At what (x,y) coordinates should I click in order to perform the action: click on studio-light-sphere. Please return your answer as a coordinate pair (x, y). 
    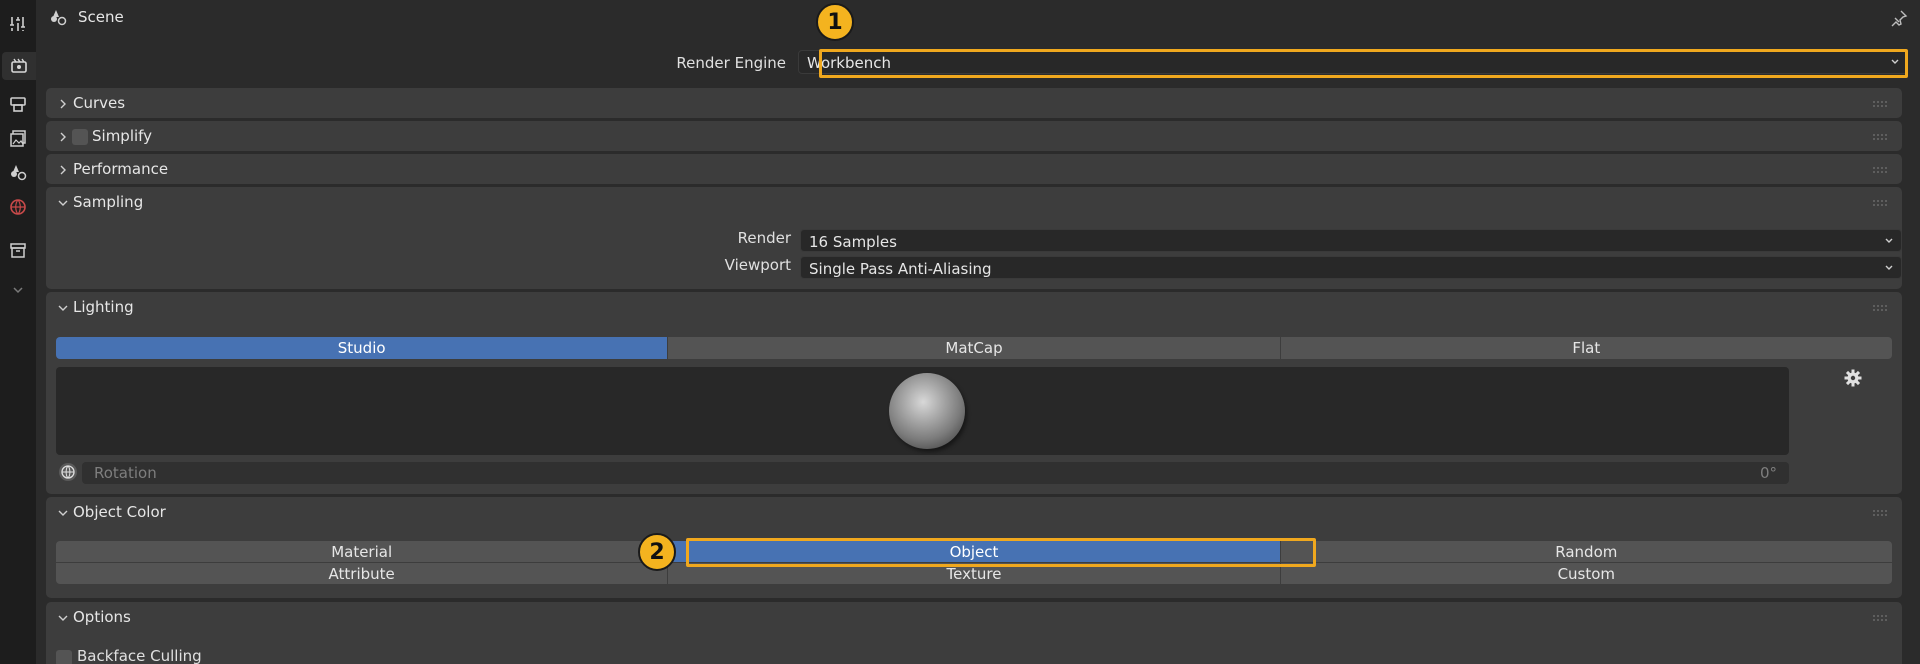
    Looking at the image, I should click on (927, 411).